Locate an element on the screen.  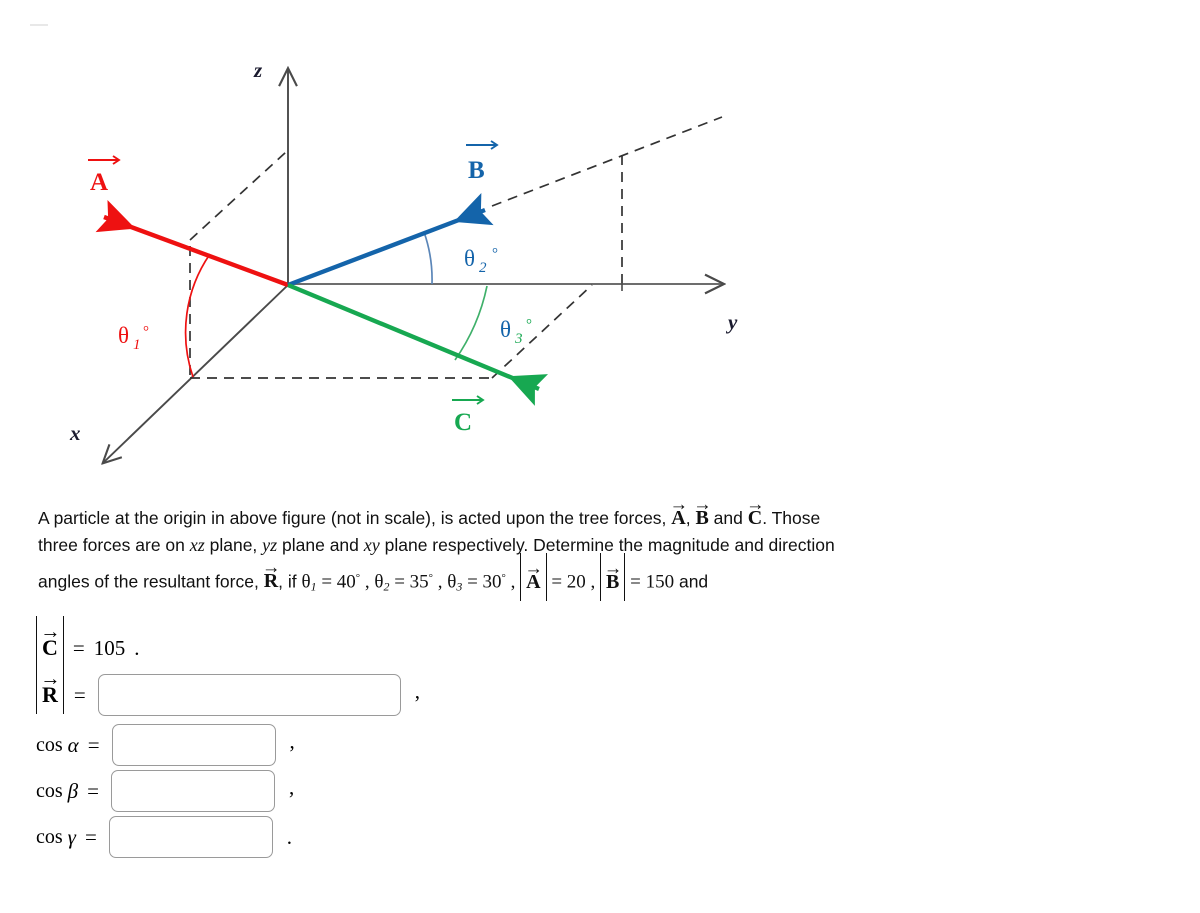
magnitude-r-bars: → R is located at coordinates (50, 688).